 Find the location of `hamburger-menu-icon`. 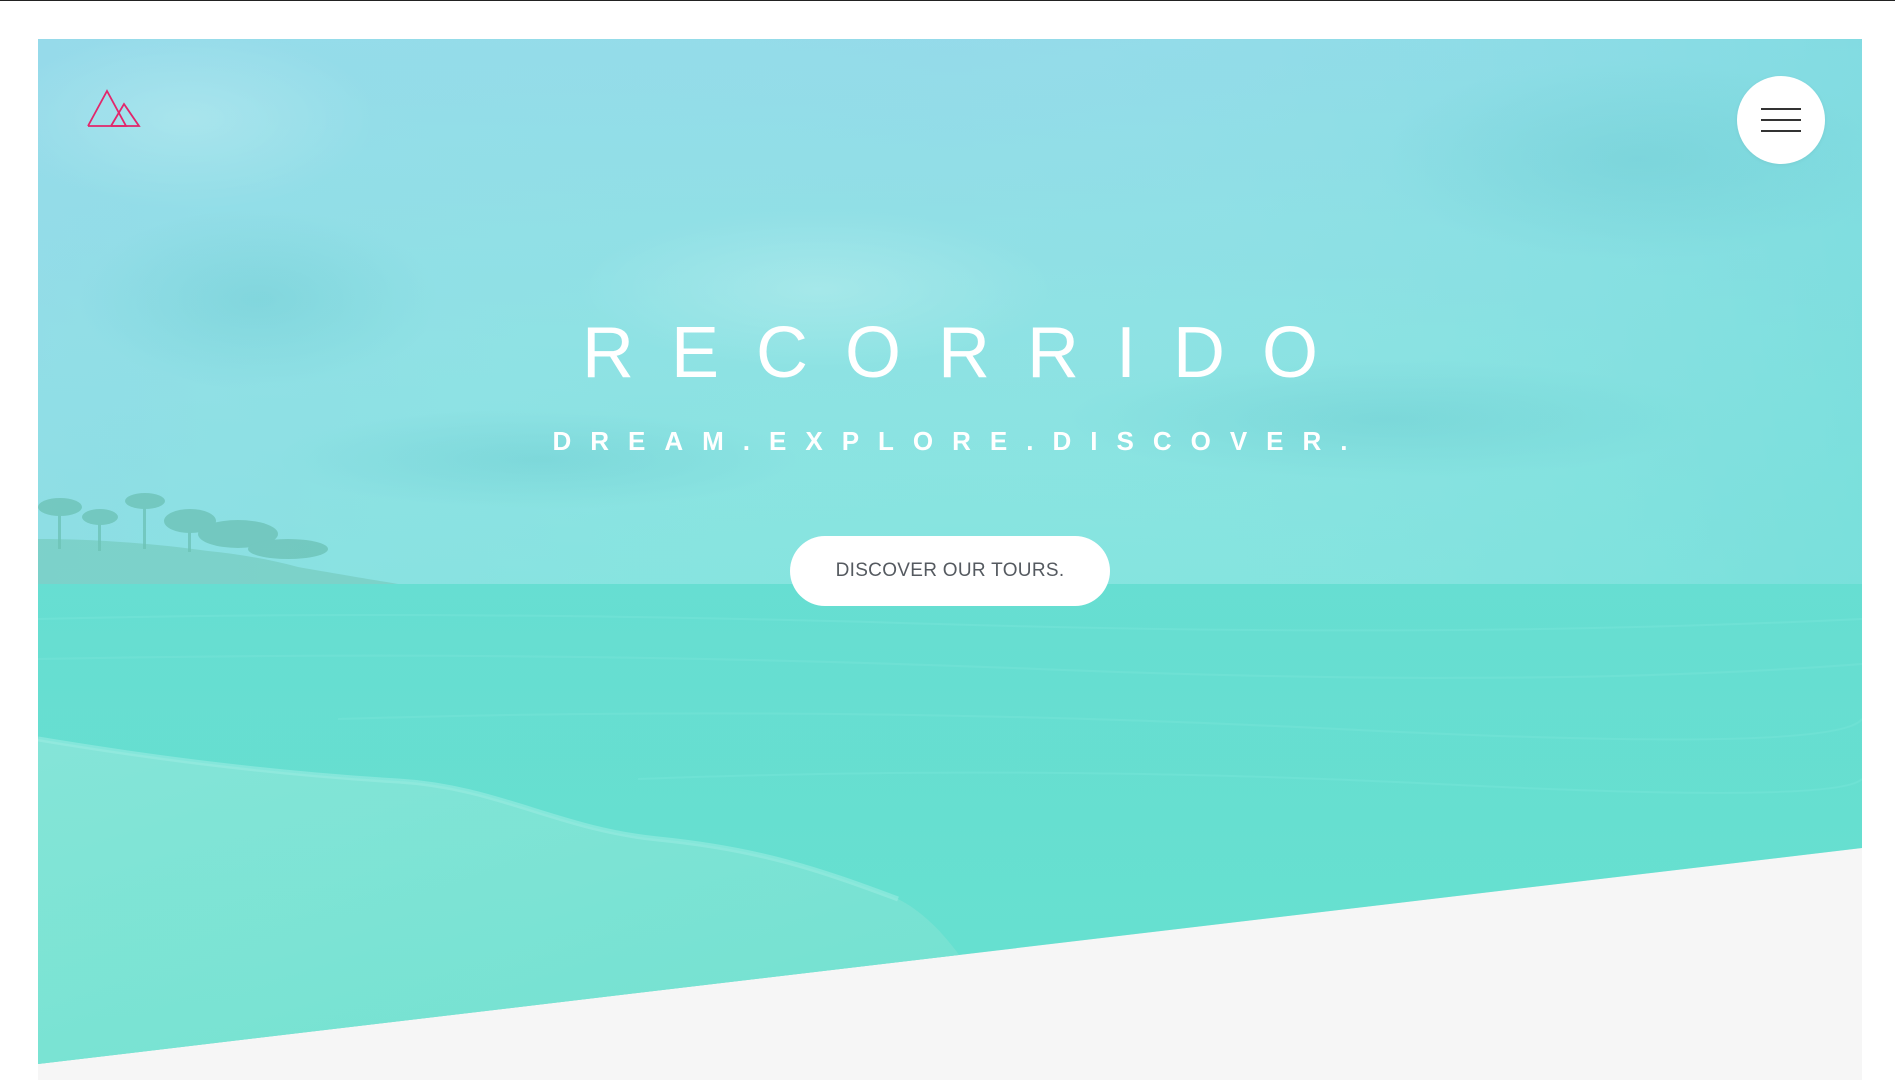

hamburger-menu-icon is located at coordinates (1781, 120).